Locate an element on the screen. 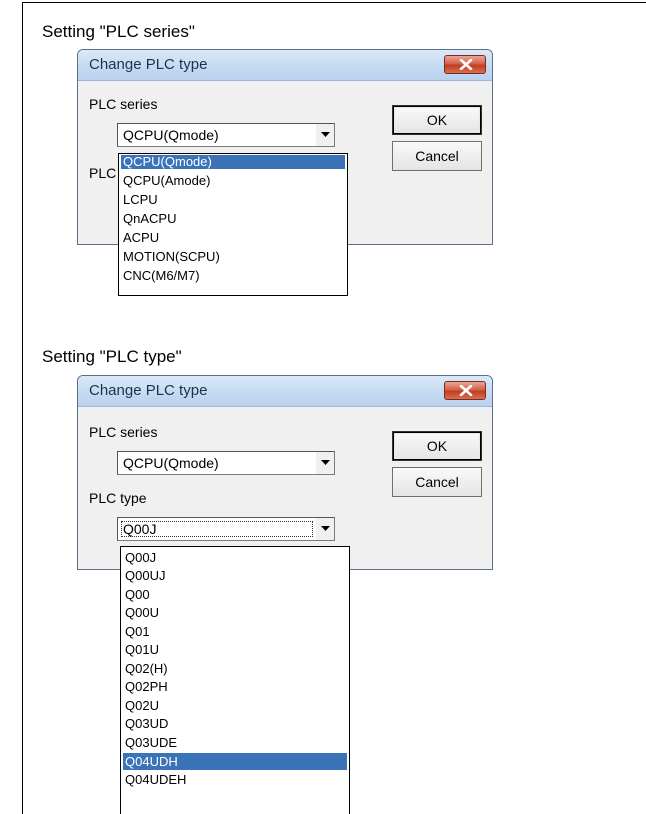 The width and height of the screenshot is (646, 814). dropdown-option: Q03UD is located at coordinates (235, 724).